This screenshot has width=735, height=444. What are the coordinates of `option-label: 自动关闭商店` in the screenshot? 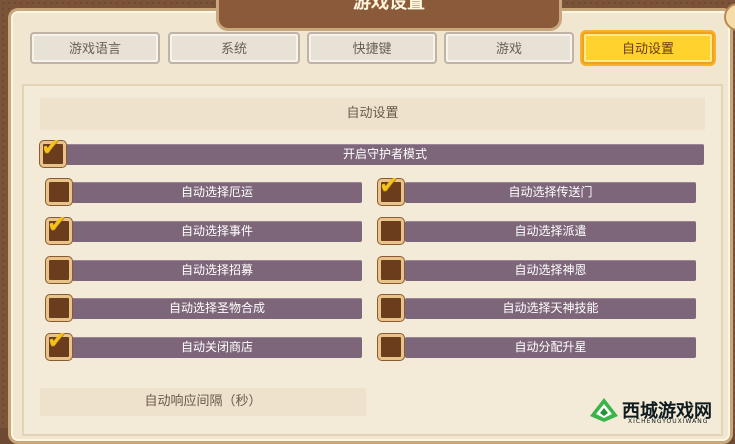 It's located at (216, 347).